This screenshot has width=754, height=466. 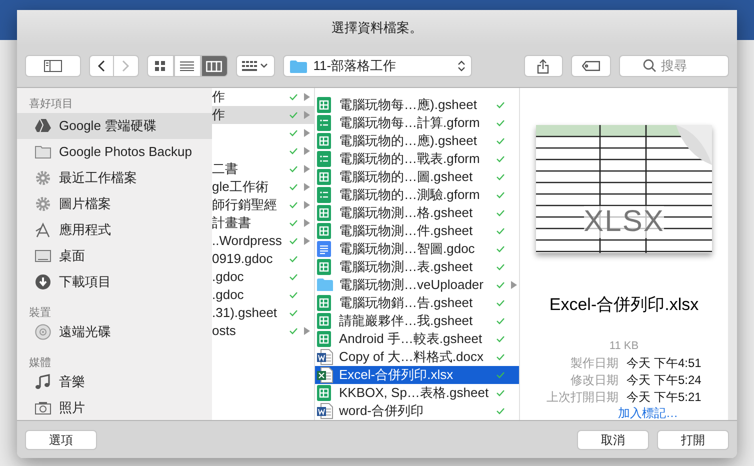 I want to click on file-row: Excel-合併列印.xlsx, so click(x=417, y=375).